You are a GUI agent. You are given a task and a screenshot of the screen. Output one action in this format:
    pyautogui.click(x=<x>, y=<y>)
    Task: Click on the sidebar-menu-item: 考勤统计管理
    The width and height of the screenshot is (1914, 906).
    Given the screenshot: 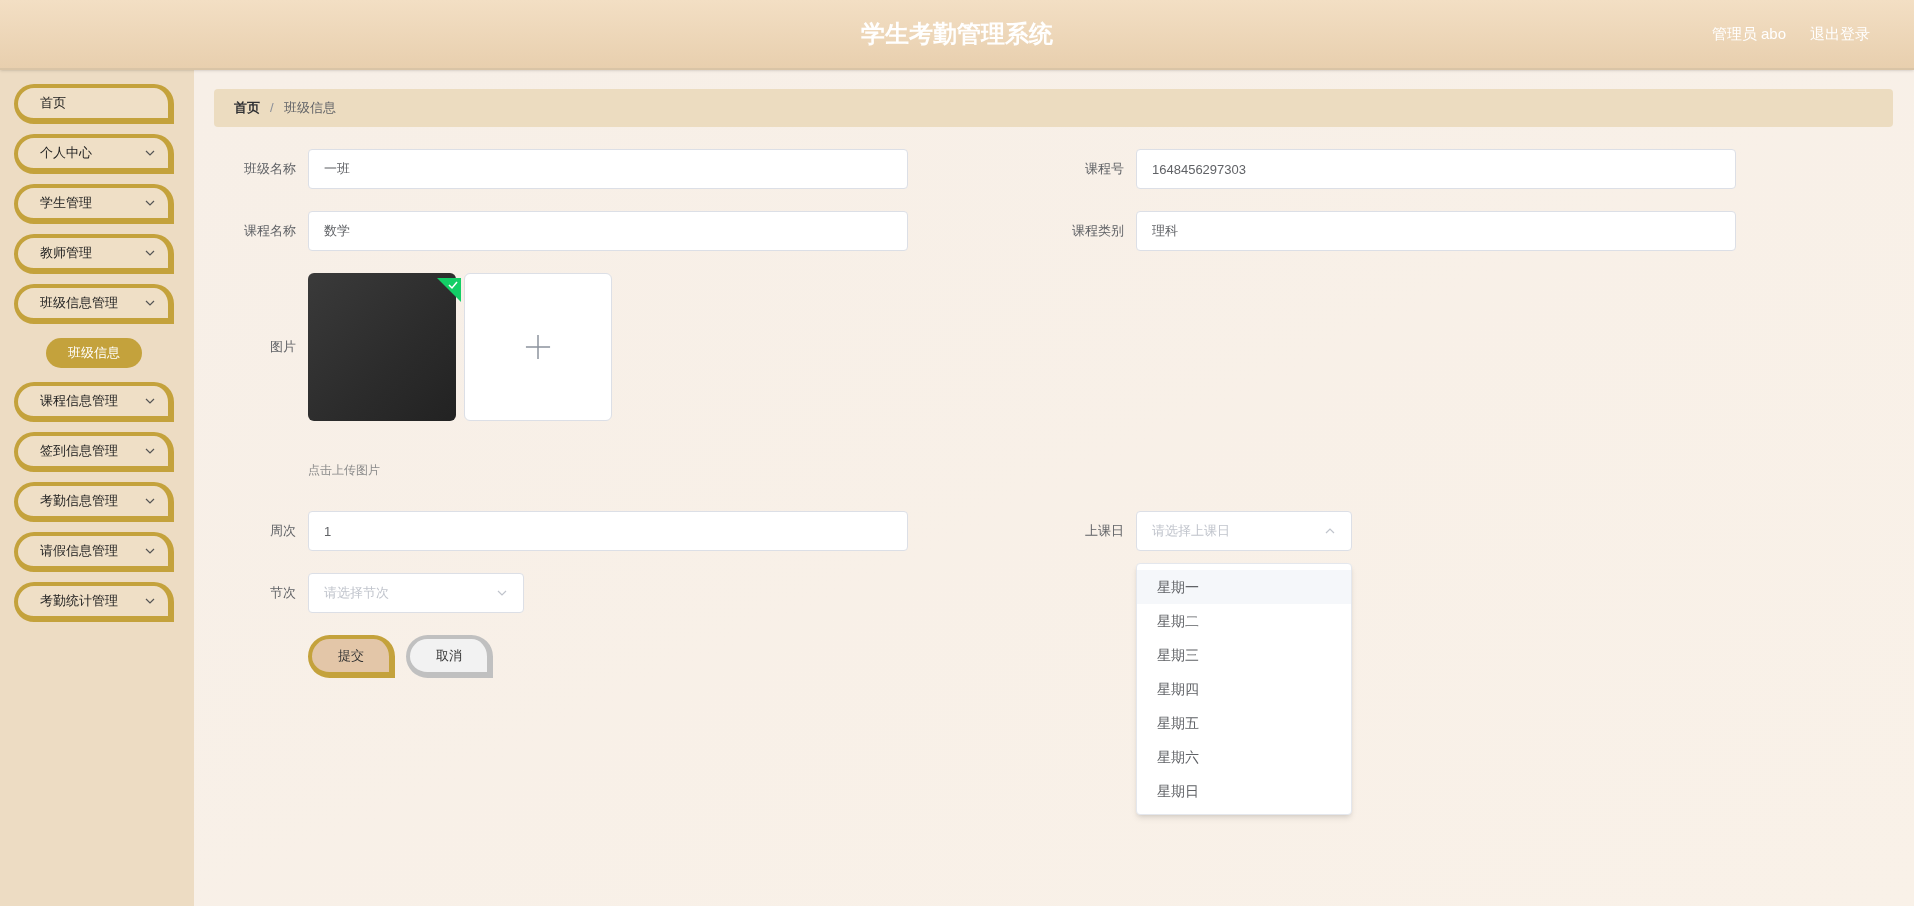 What is the action you would take?
    pyautogui.click(x=94, y=602)
    